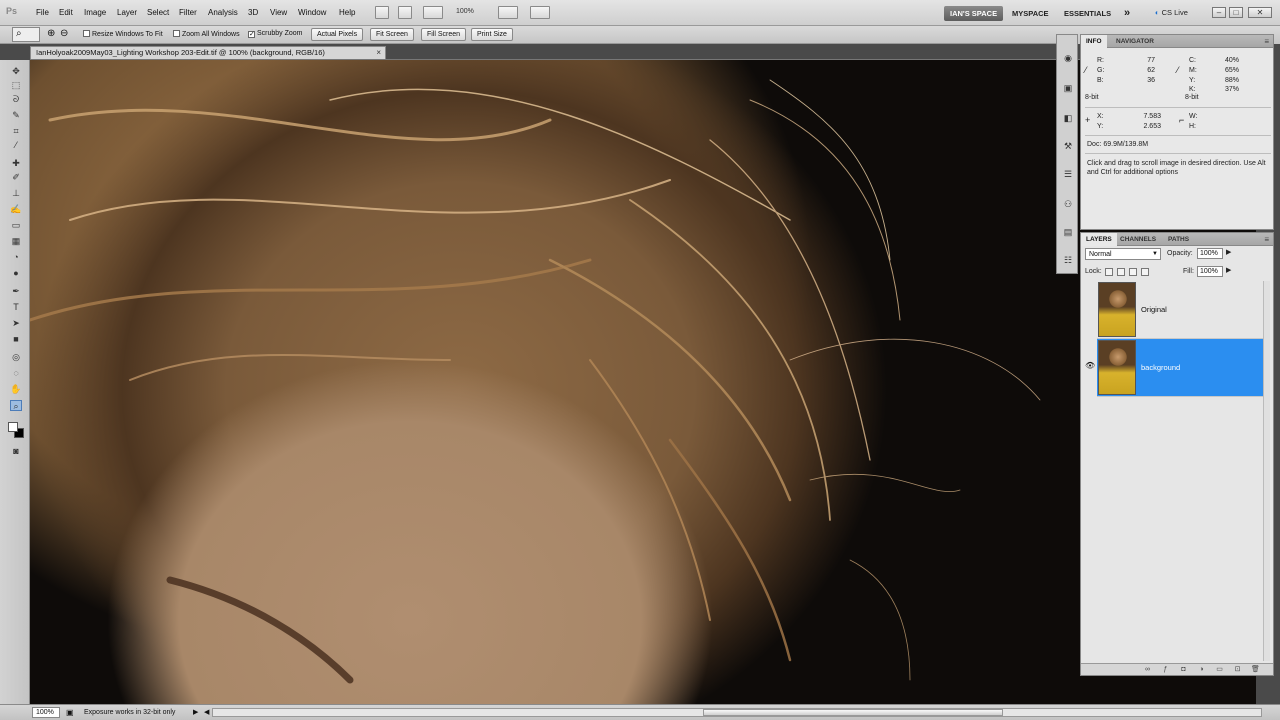 This screenshot has width=1280, height=720. Describe the element at coordinates (312, 12) in the screenshot. I see `menu-window: Window` at that location.